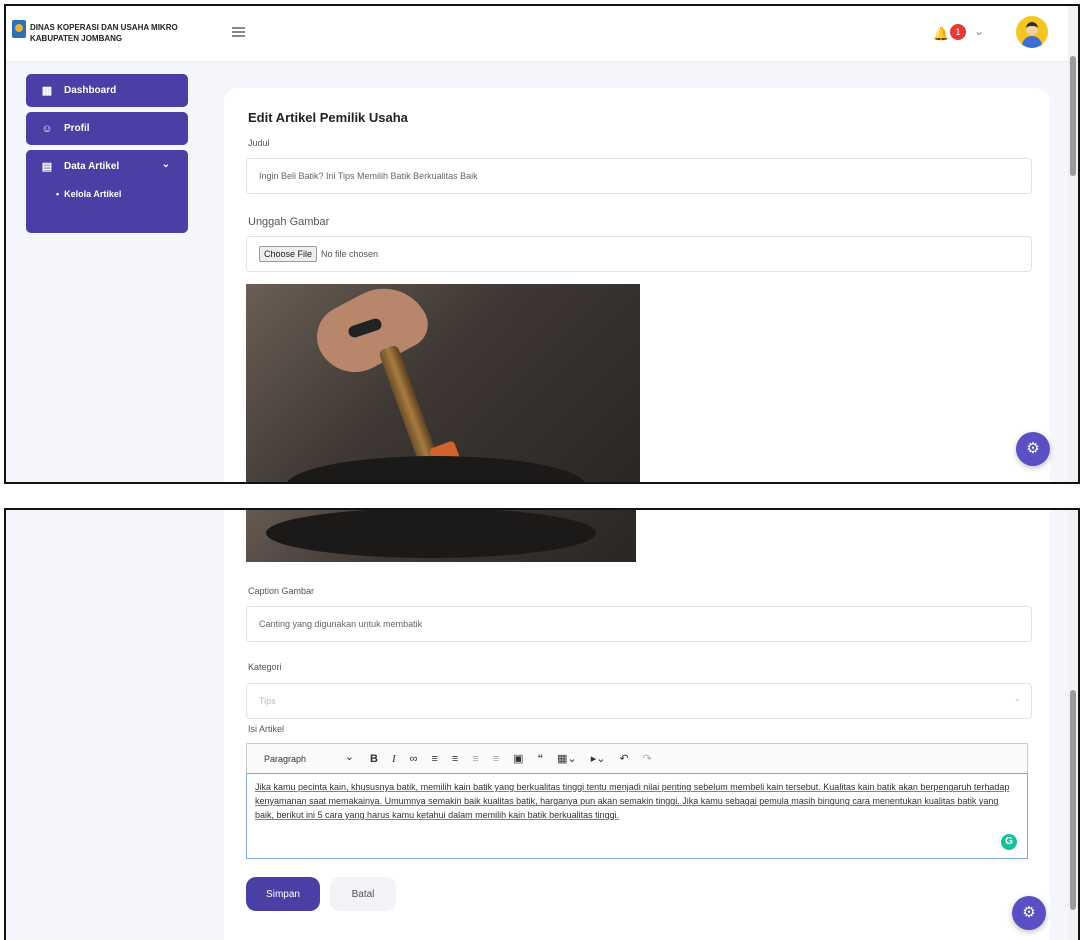 This screenshot has width=1084, height=940. I want to click on cancel-button: Batal, so click(363, 894).